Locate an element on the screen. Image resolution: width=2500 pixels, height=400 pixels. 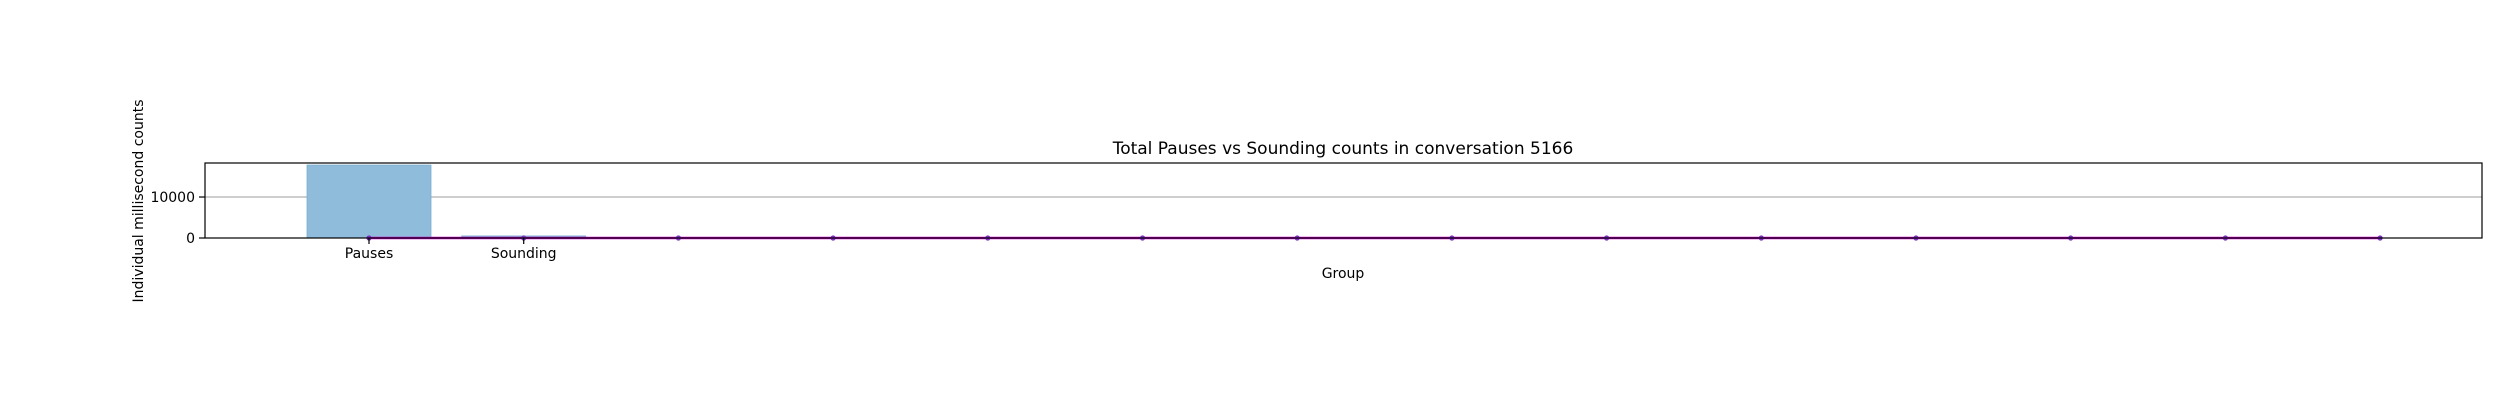
y-axis-label: Individual millisecond counts is located at coordinates (139, 201).